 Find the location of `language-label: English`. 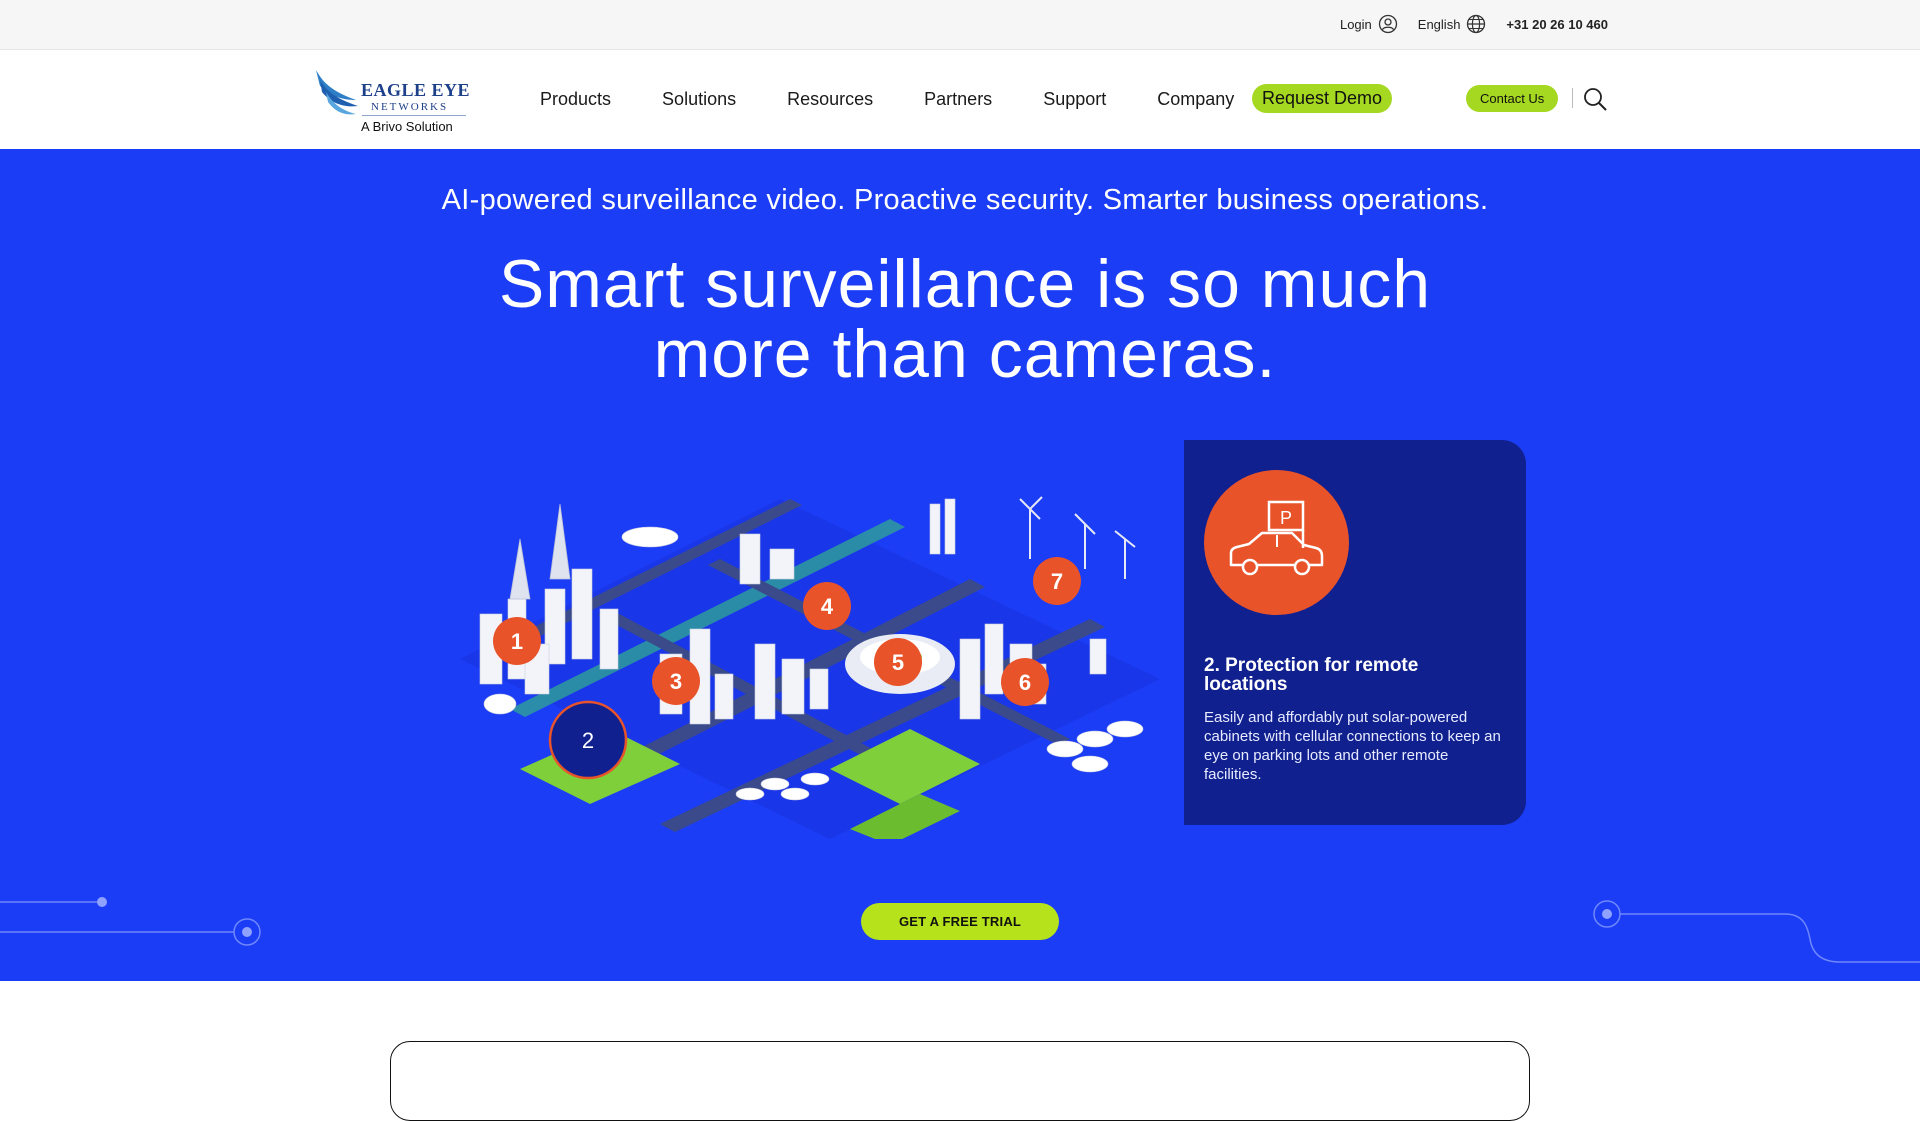

language-label: English is located at coordinates (1439, 24).